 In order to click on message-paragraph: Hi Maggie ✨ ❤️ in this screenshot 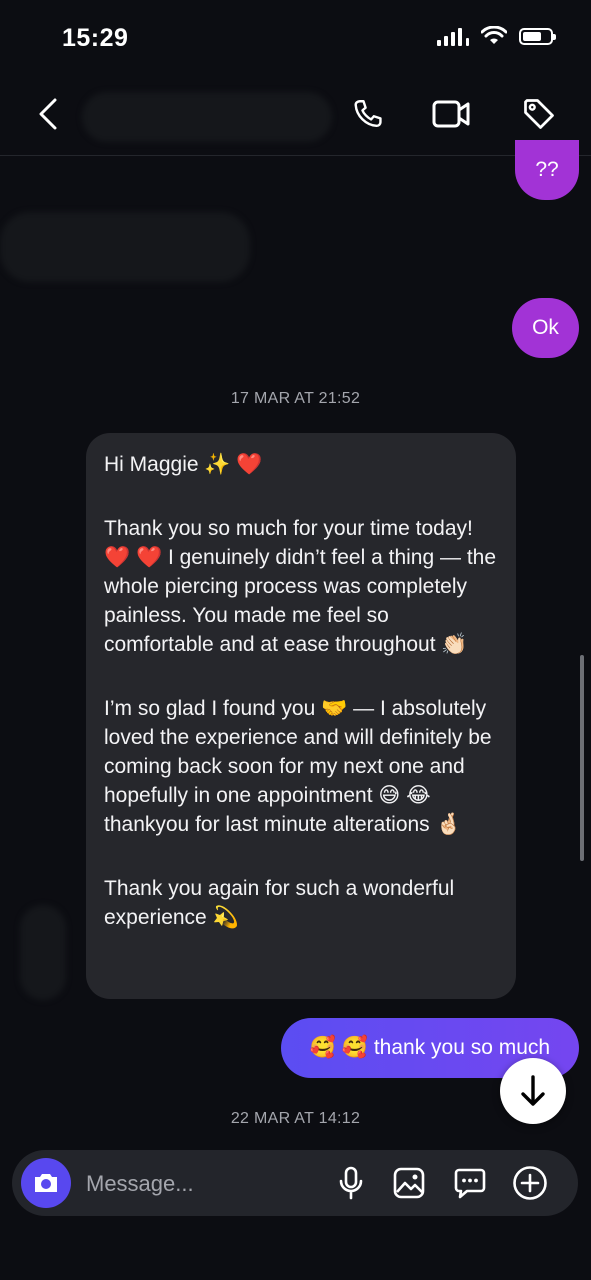, I will do `click(183, 464)`.